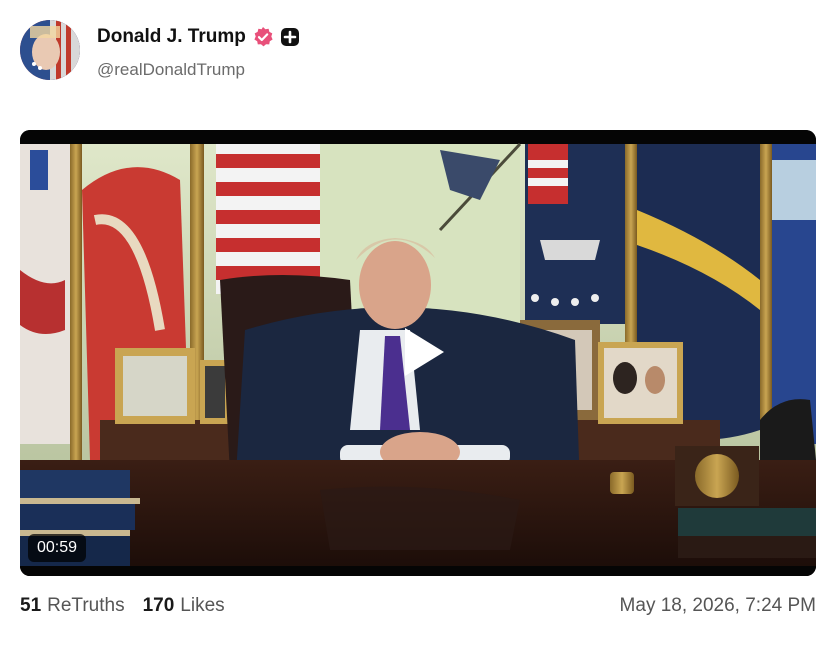 The width and height of the screenshot is (840, 657). I want to click on video-duration: 00:59, so click(57, 548).